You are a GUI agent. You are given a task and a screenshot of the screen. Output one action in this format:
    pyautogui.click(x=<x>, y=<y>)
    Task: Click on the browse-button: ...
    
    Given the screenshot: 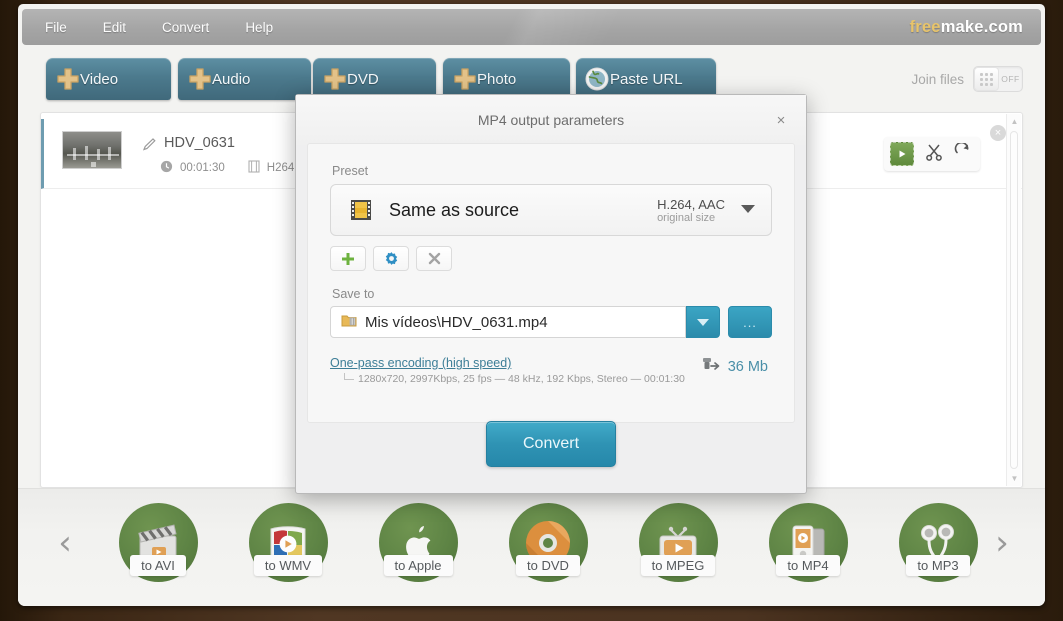 What is the action you would take?
    pyautogui.click(x=750, y=322)
    